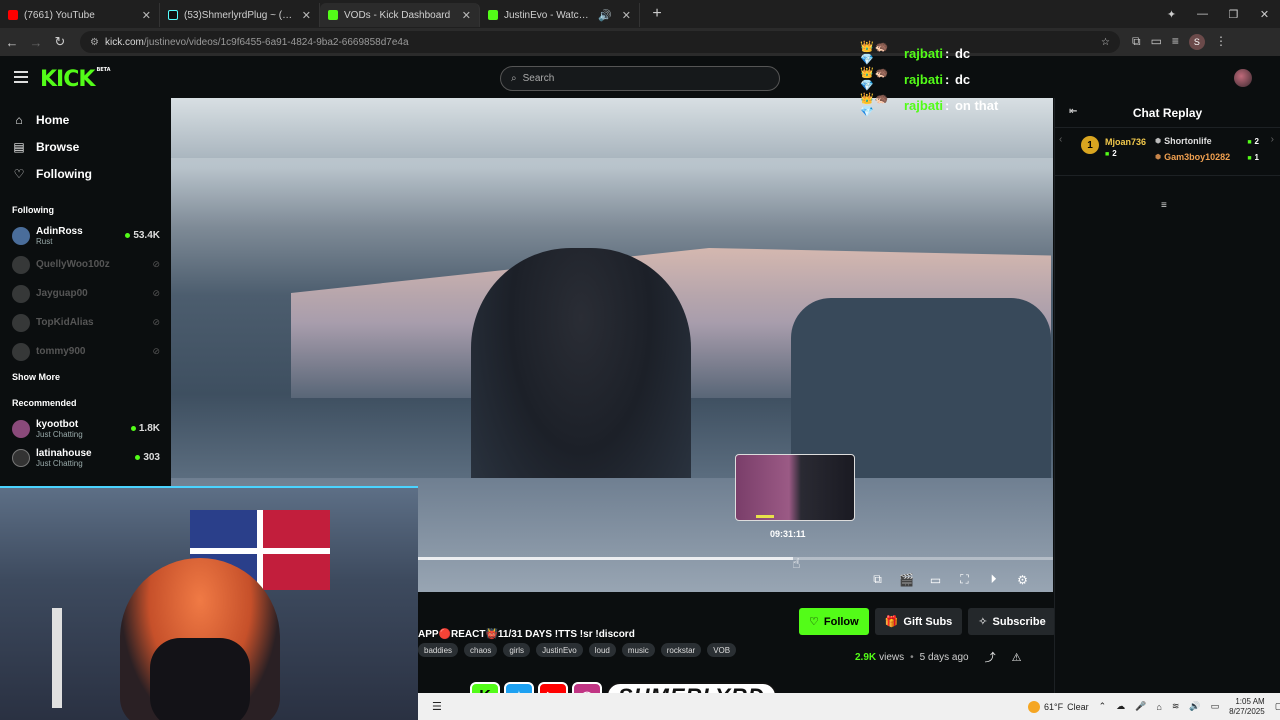 The image size is (1280, 720). I want to click on search-input: ⌕ Search, so click(640, 78).